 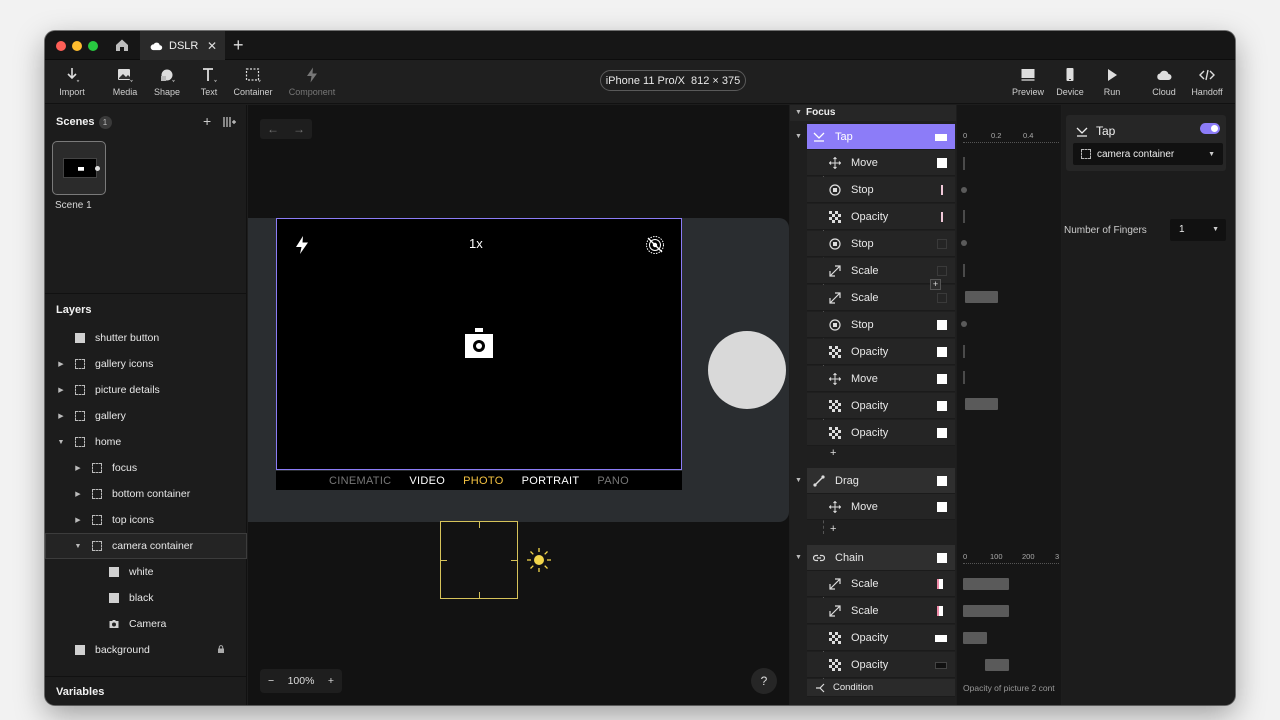 What do you see at coordinates (1210, 128) in the screenshot?
I see `trigger-enabled-toggle` at bounding box center [1210, 128].